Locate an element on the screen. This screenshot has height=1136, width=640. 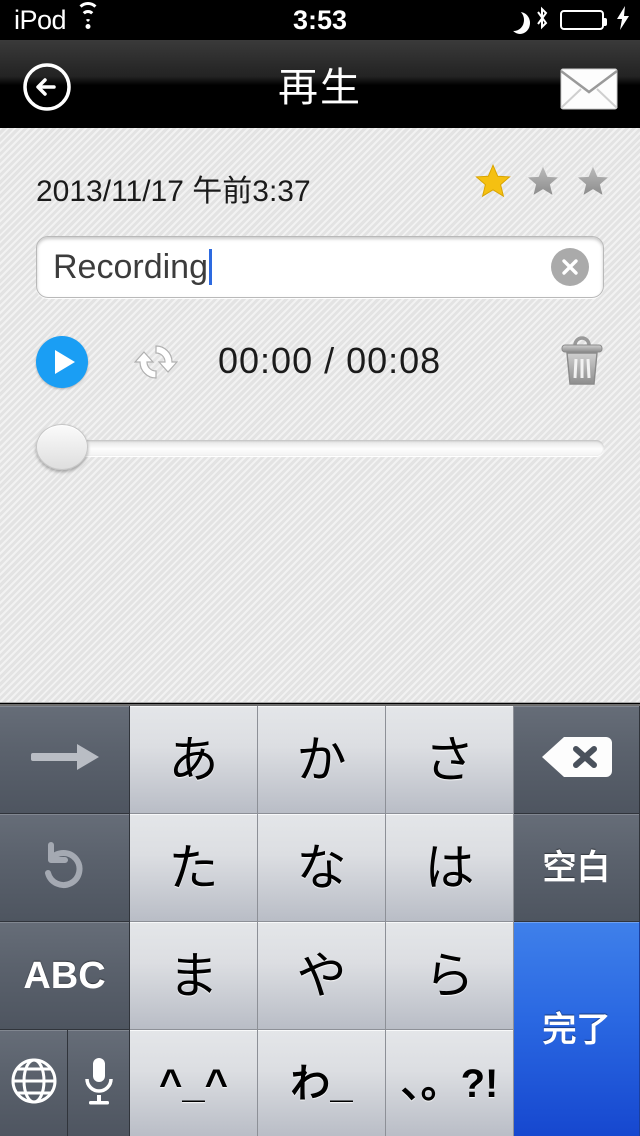
status-bar: iPod 3:53 is located at coordinates (320, 20).